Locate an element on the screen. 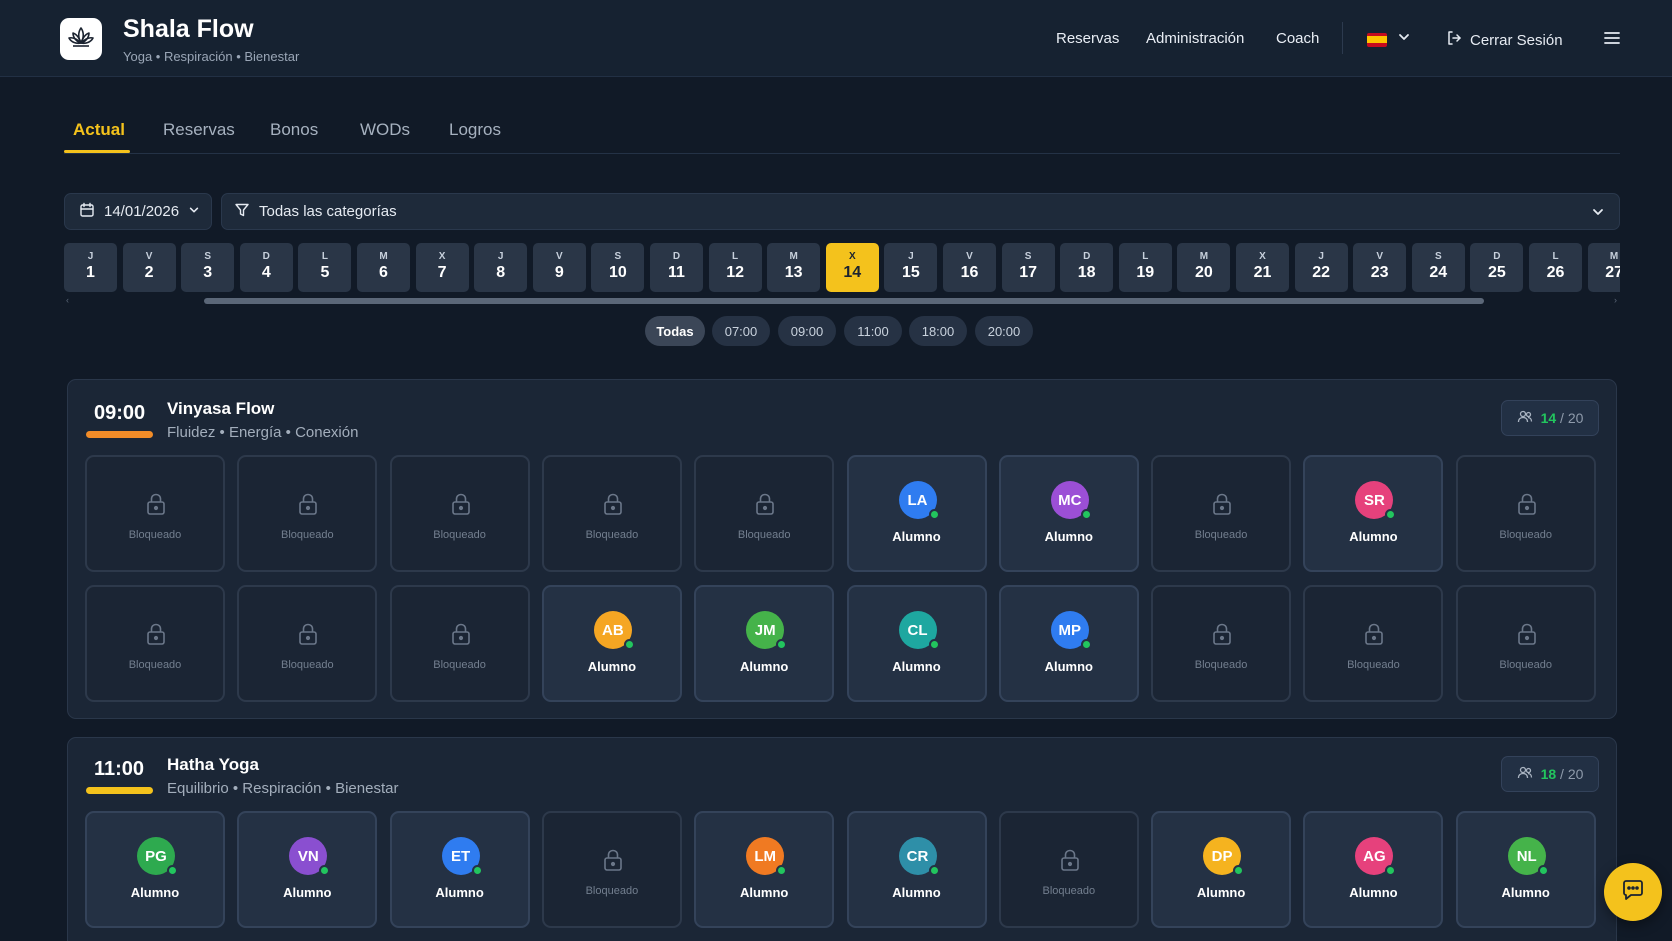 This screenshot has height=941, width=1672. tab-wods: WODs is located at coordinates (385, 130).